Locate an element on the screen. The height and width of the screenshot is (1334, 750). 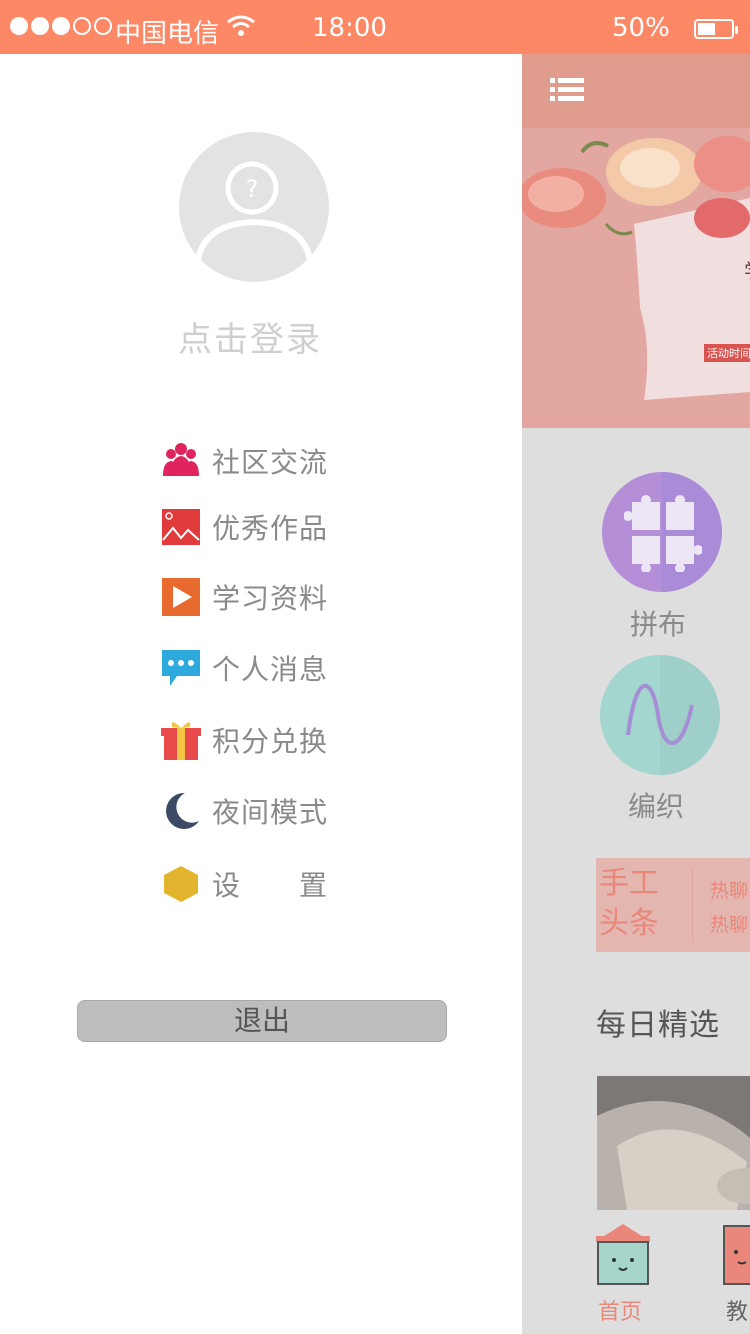
battery-icon is located at coordinates (716, 29).